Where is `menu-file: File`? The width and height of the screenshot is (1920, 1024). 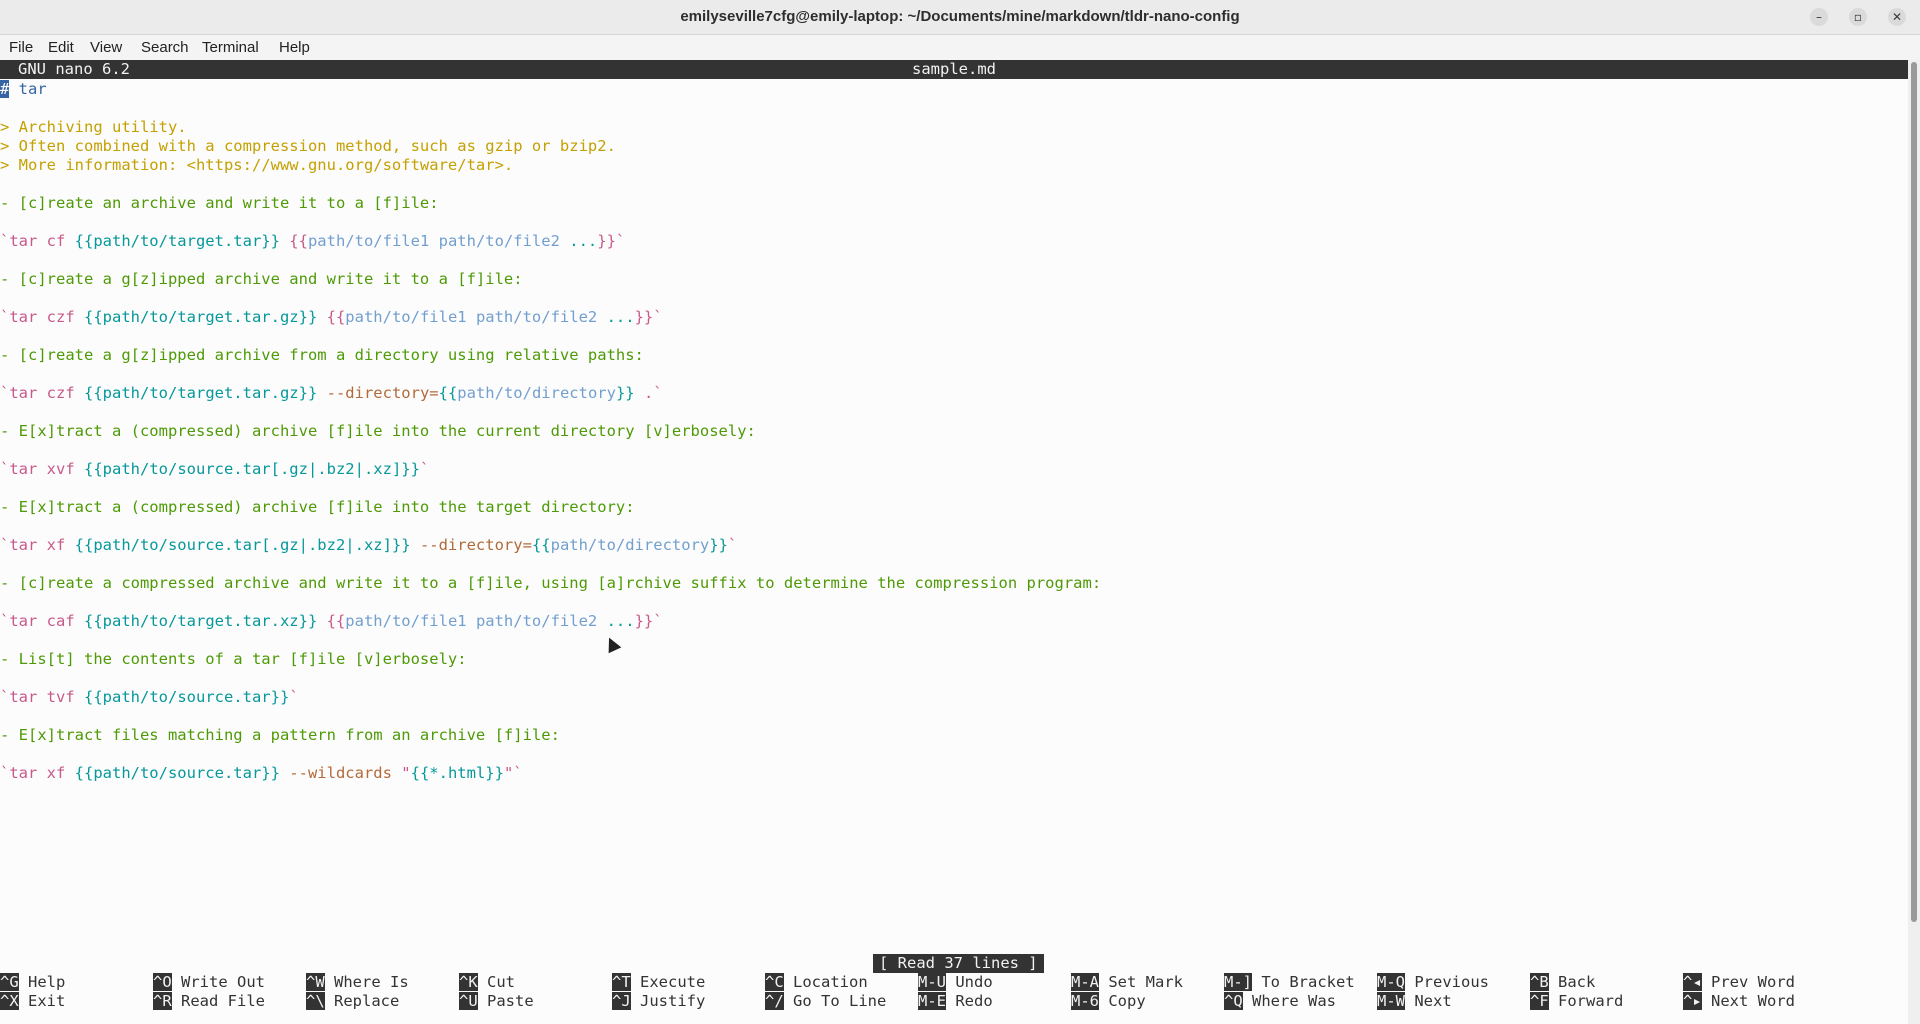 menu-file: File is located at coordinates (21, 47).